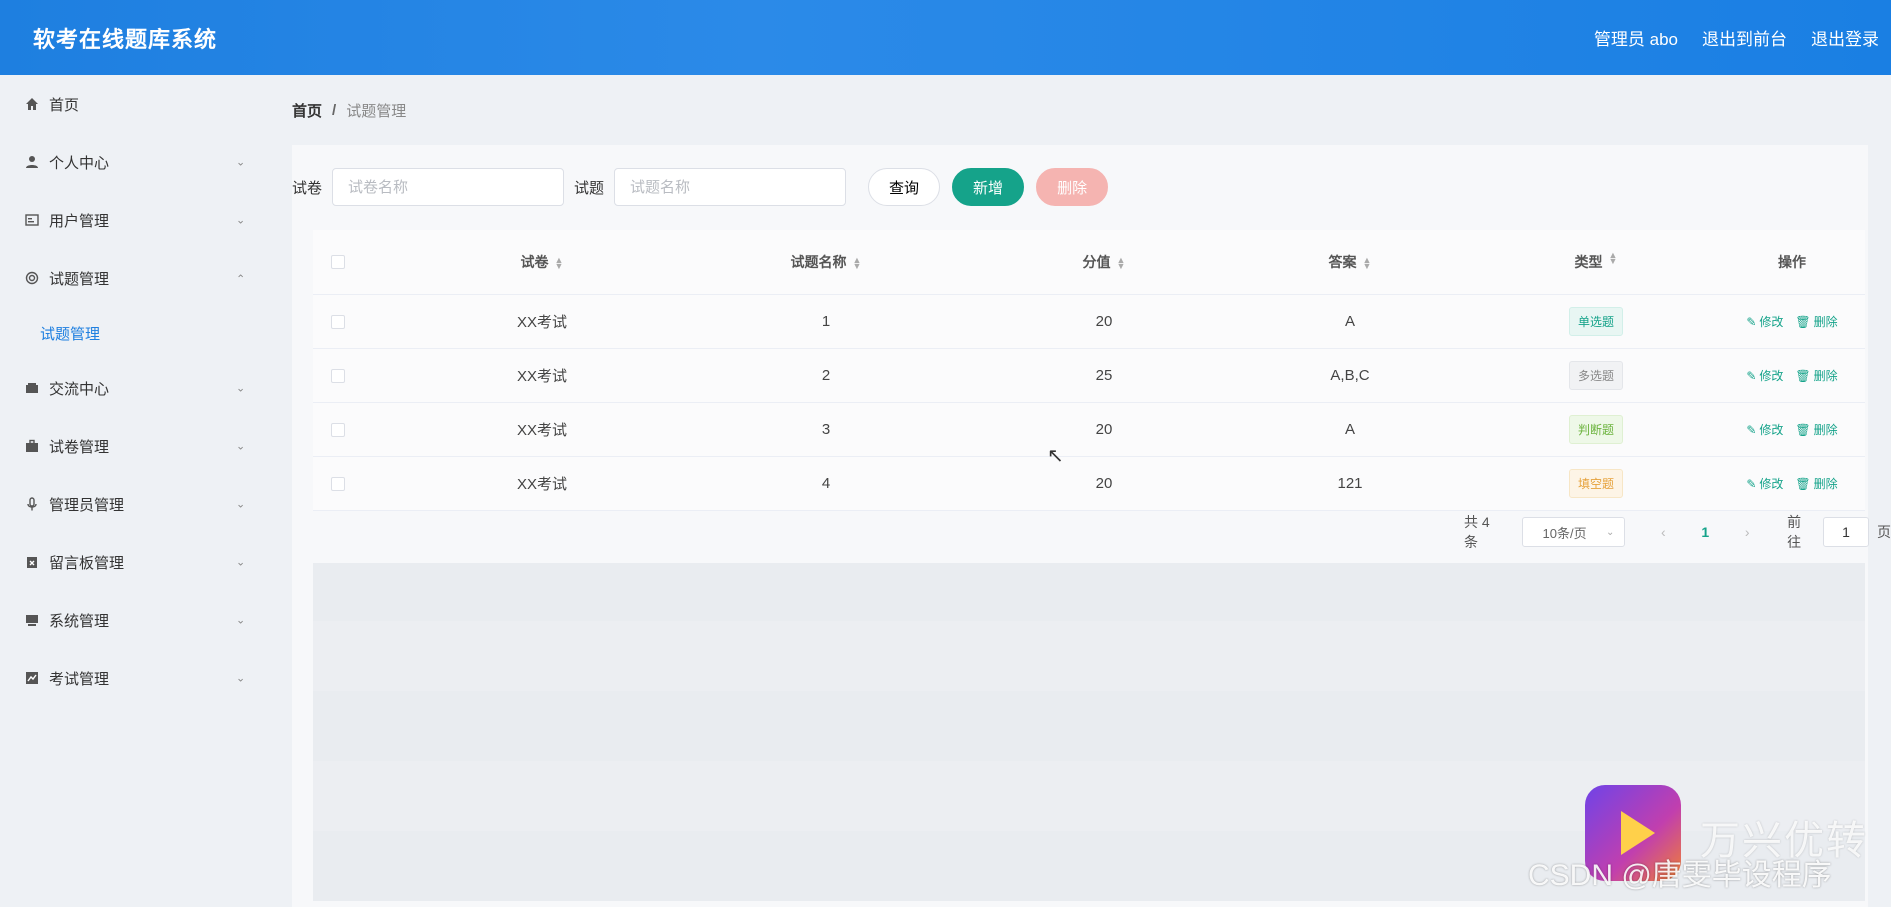 The height and width of the screenshot is (907, 1891). I want to click on table-row: XX考试 2 25 A,B,C 多选题 ✎ 修改 🗑 删除, so click(1089, 376).